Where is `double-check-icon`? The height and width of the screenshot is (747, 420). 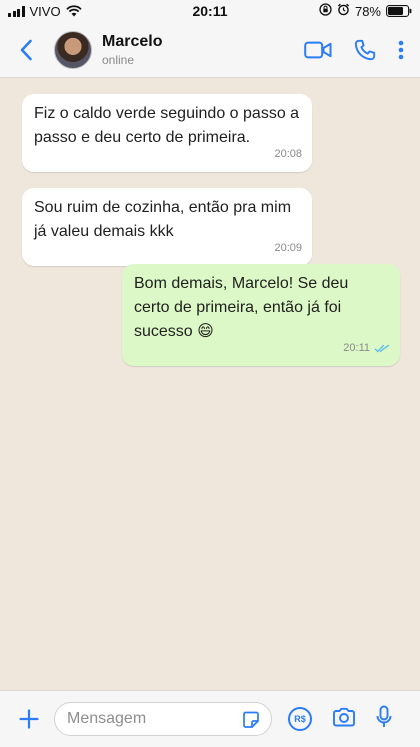 double-check-icon is located at coordinates (382, 348).